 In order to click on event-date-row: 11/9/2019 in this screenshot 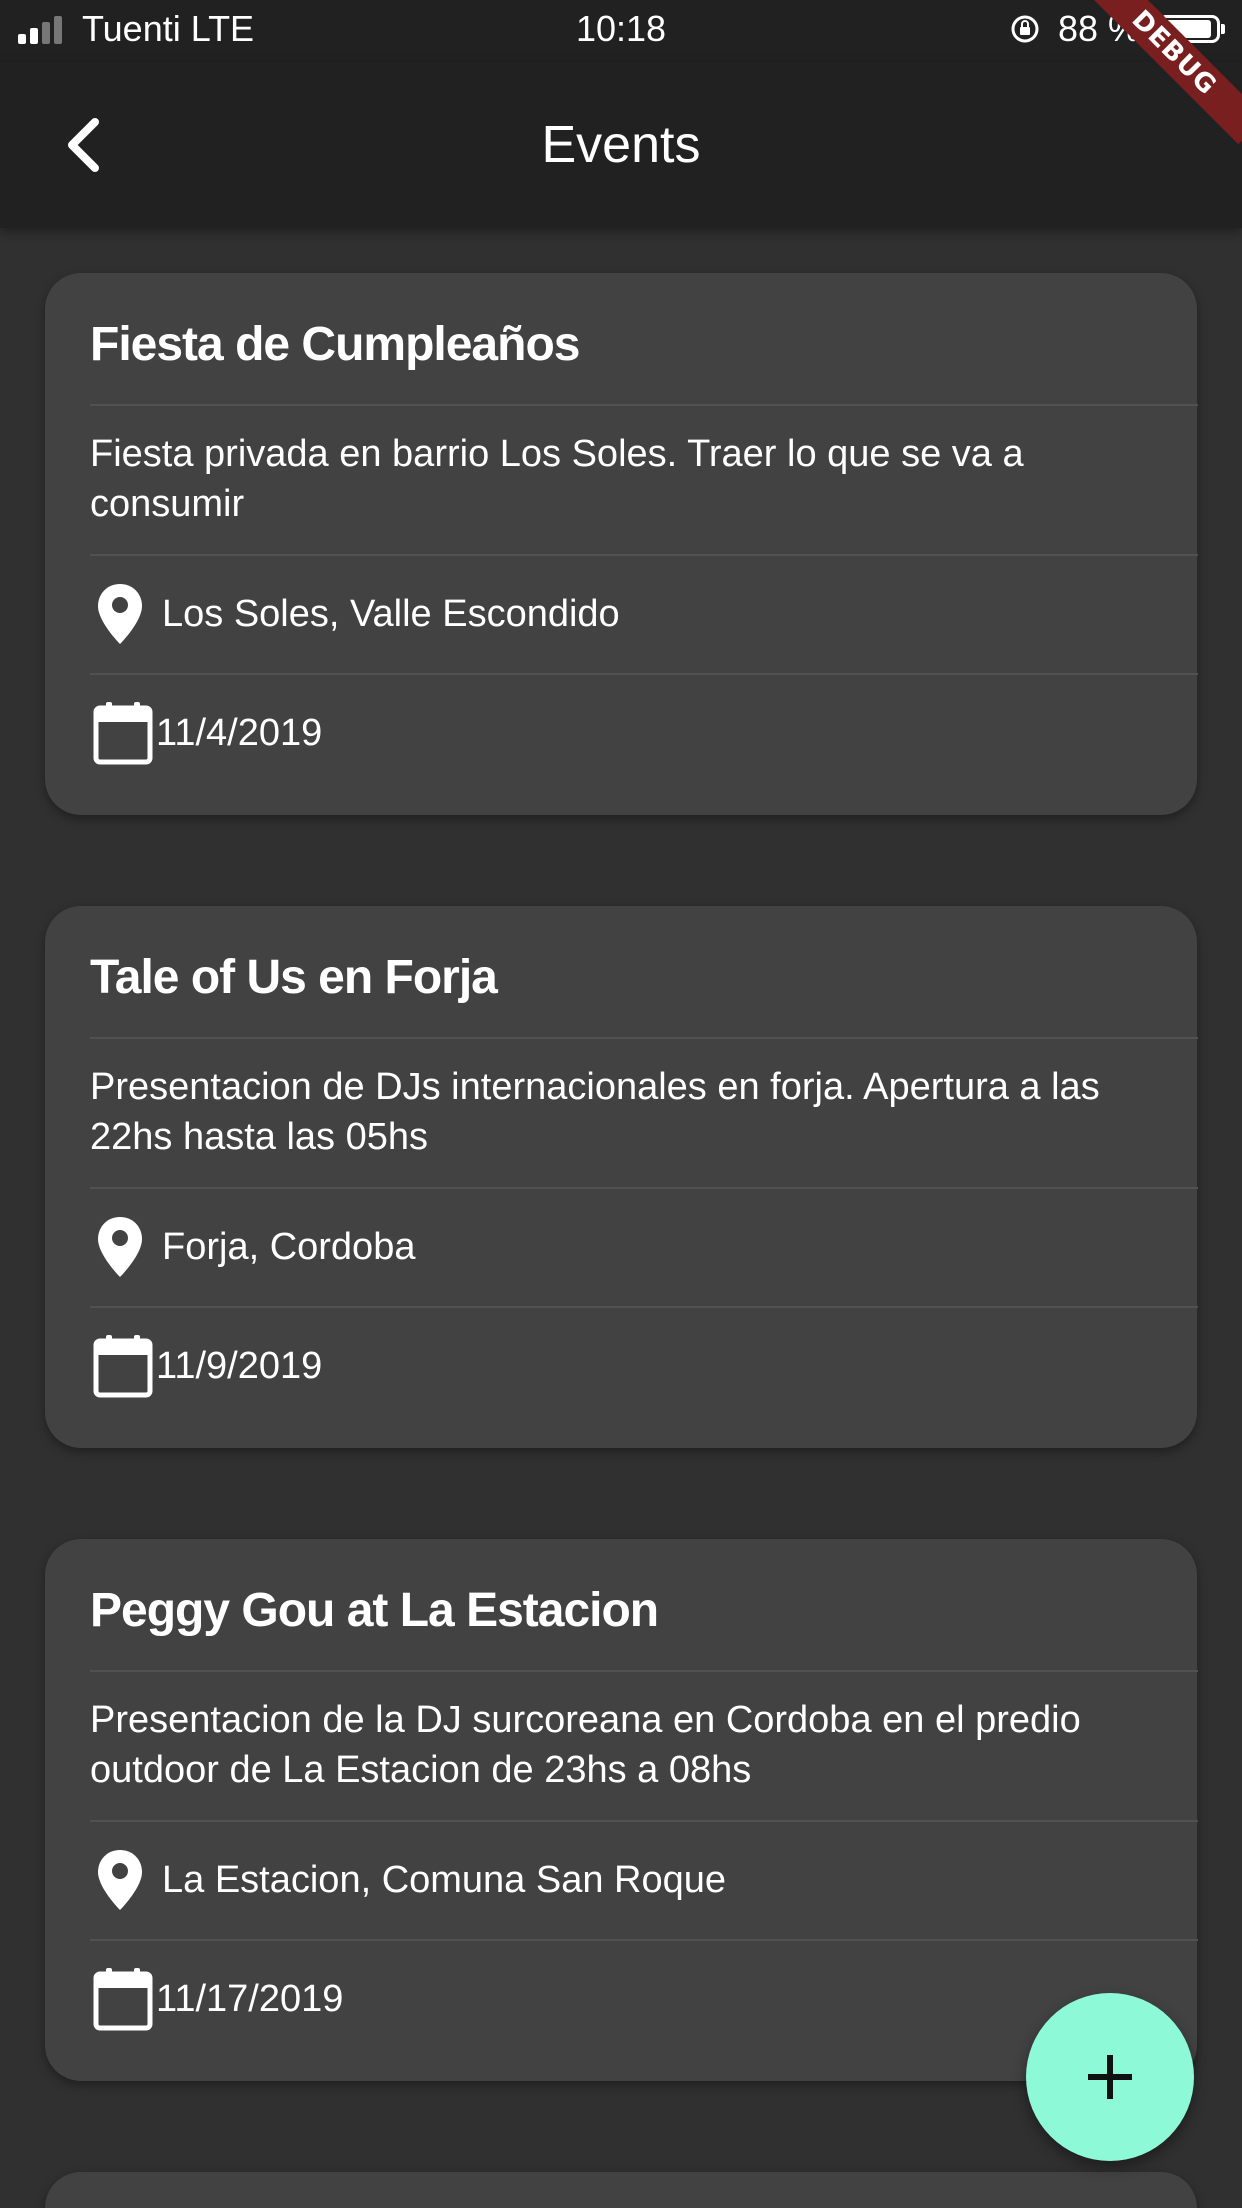, I will do `click(206, 1366)`.